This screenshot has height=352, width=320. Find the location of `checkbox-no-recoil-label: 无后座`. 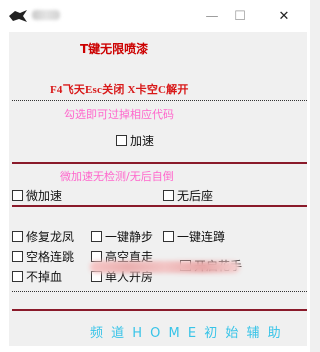

checkbox-no-recoil-label: 无后座 is located at coordinates (195, 196).